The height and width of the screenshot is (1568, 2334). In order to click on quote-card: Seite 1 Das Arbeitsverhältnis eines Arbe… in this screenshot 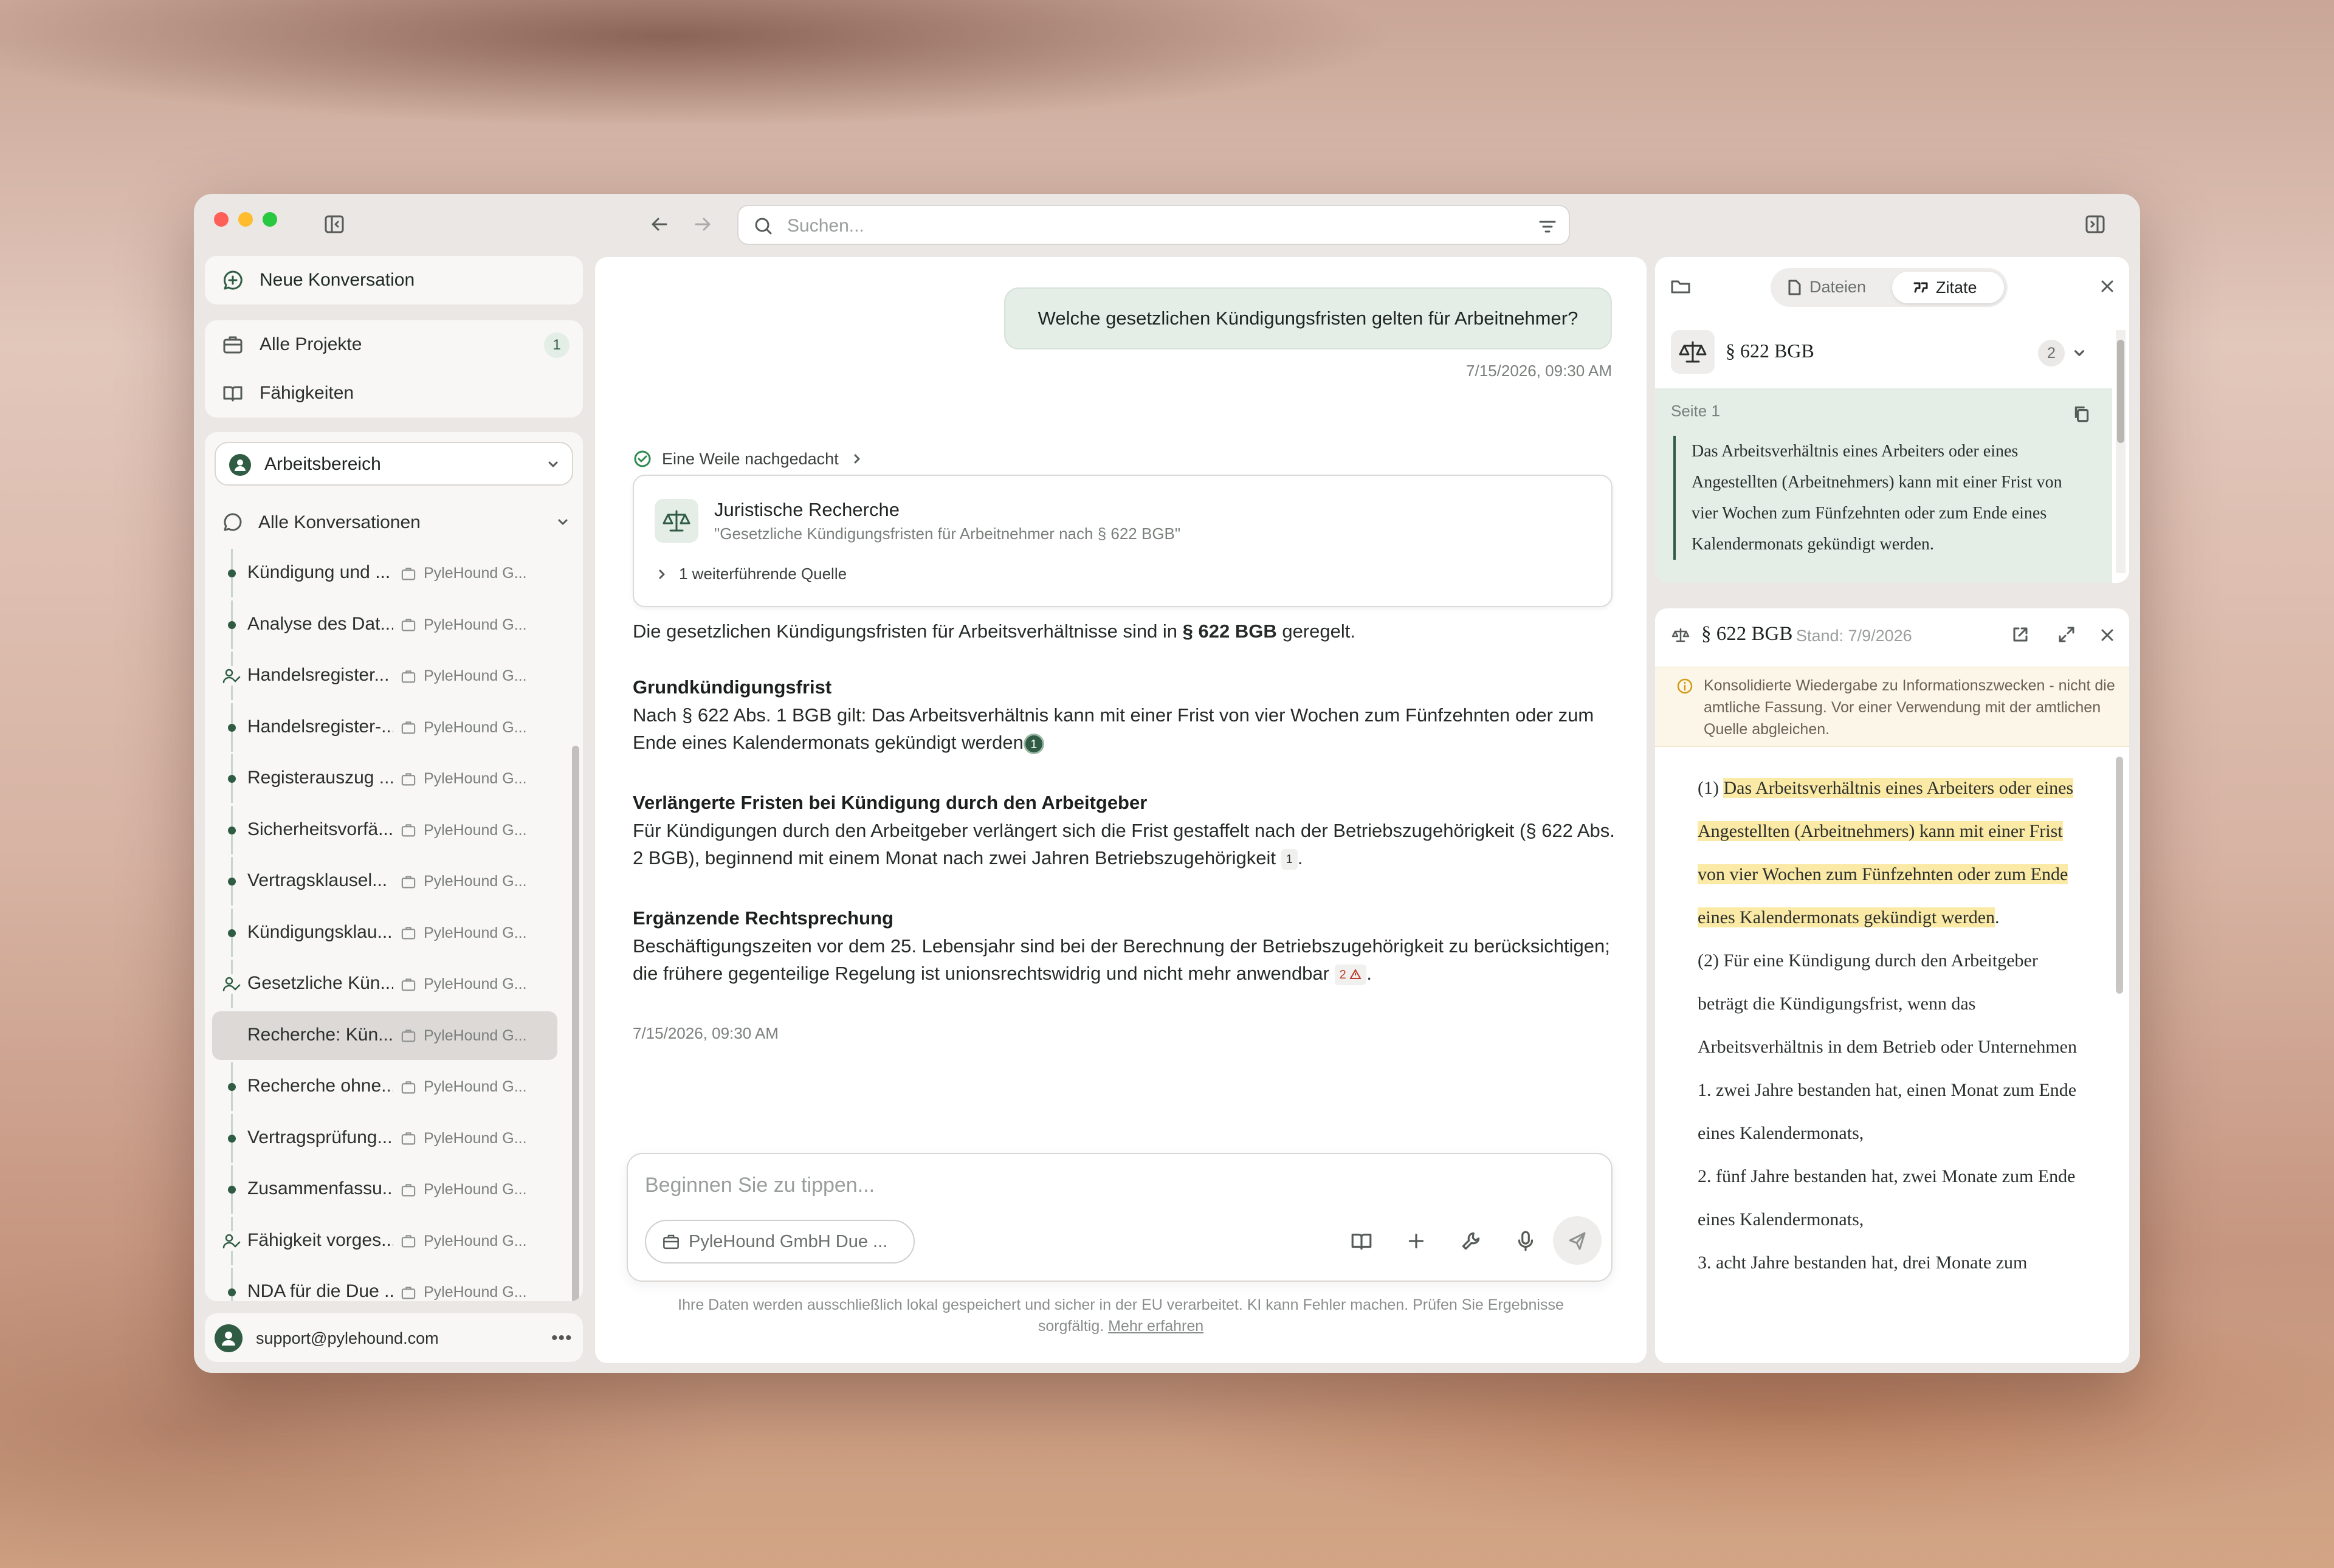, I will do `click(1883, 485)`.